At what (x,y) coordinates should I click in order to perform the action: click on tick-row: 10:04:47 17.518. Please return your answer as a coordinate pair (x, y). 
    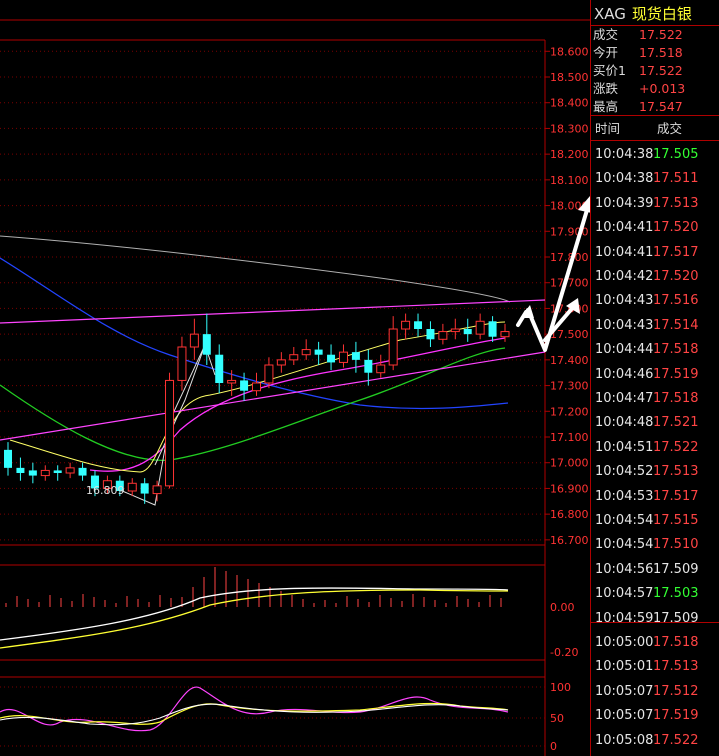
    Looking at the image, I should click on (655, 399).